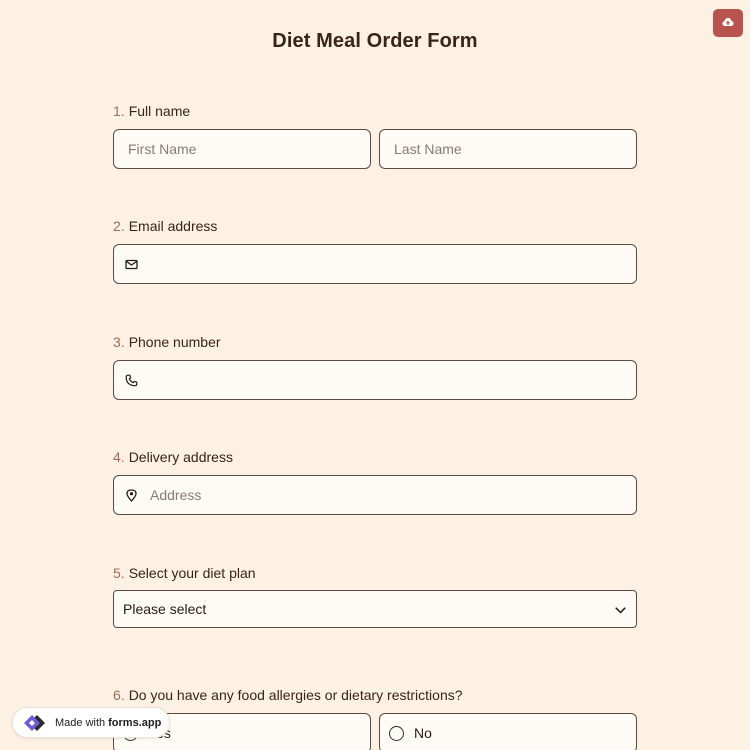 This screenshot has height=750, width=750. I want to click on question-5-label: 5. Select your diet plan, so click(184, 573).